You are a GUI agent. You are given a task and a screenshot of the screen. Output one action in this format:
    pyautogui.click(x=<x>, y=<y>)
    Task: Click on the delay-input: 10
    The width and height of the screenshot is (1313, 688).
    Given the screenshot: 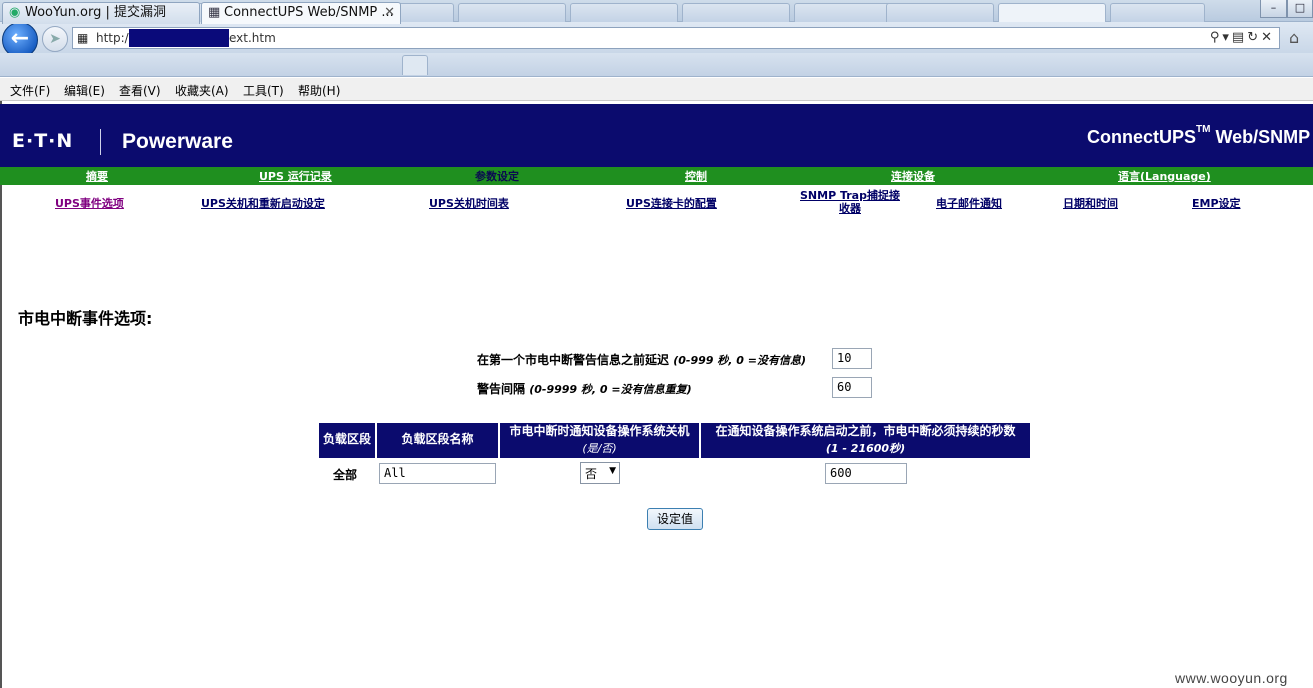 What is the action you would take?
    pyautogui.click(x=852, y=358)
    